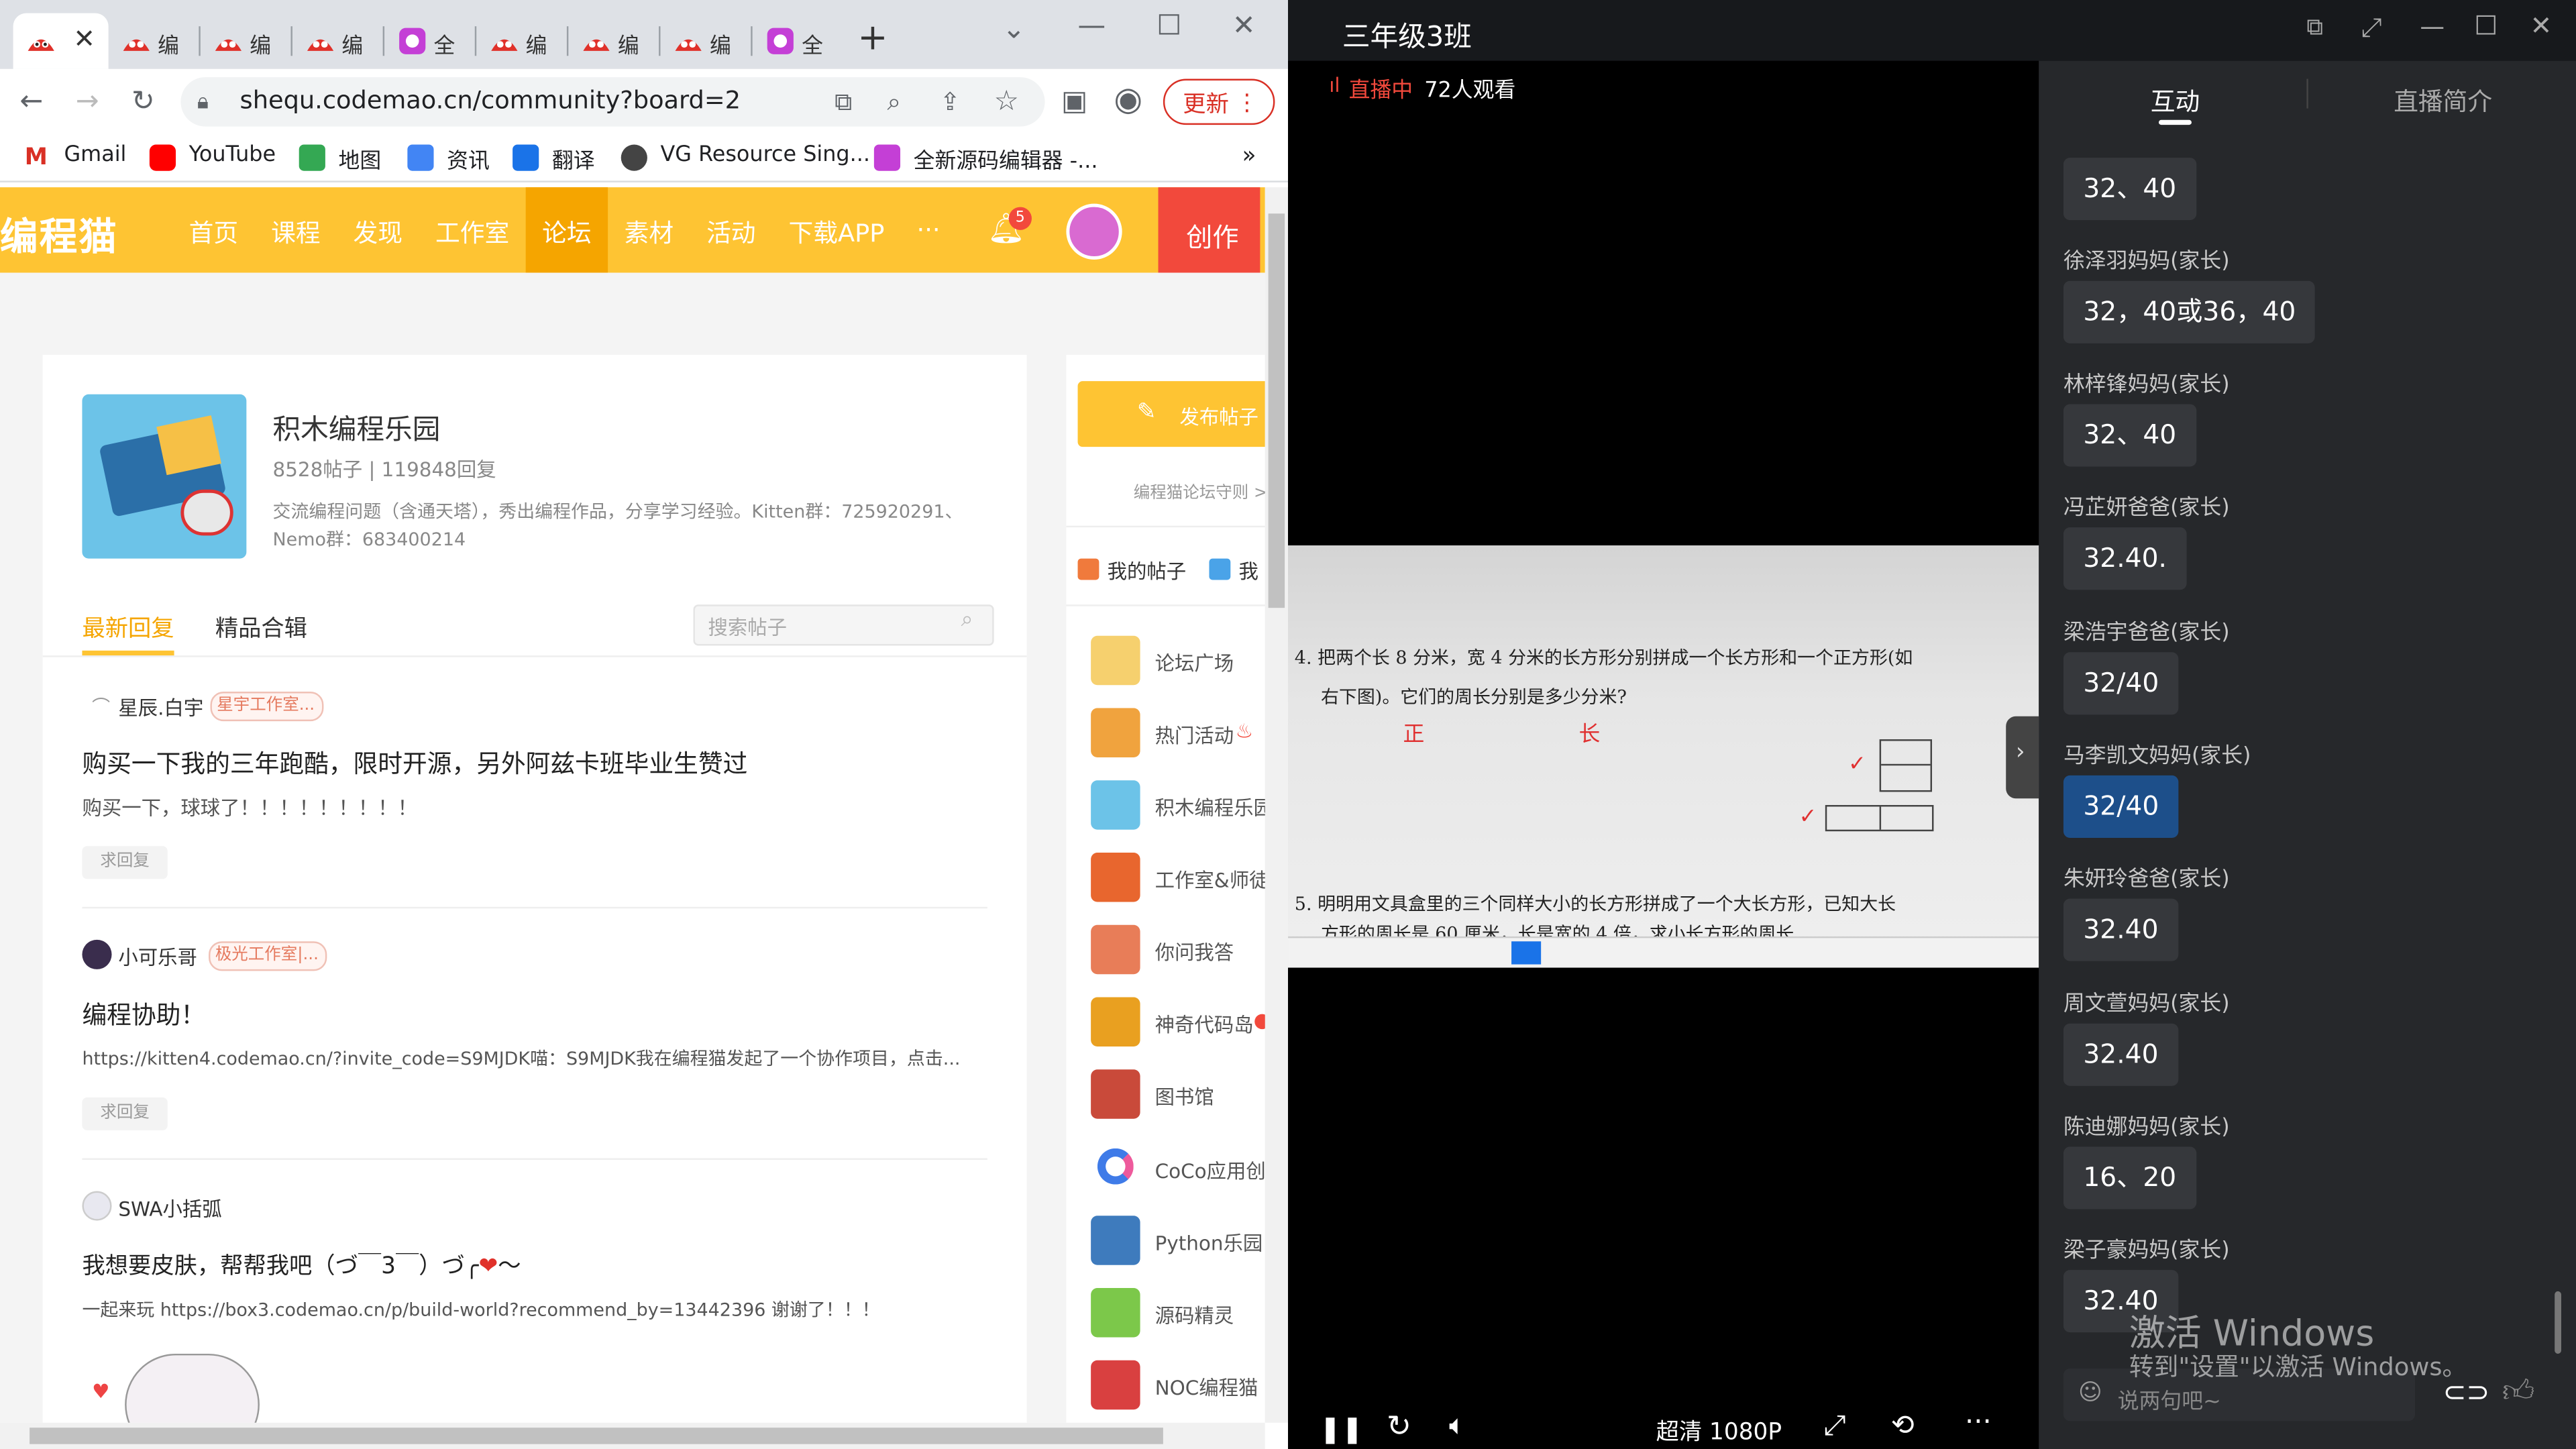 Image resolution: width=2576 pixels, height=1449 pixels. I want to click on menu-dots-icon: ⋮, so click(1247, 103).